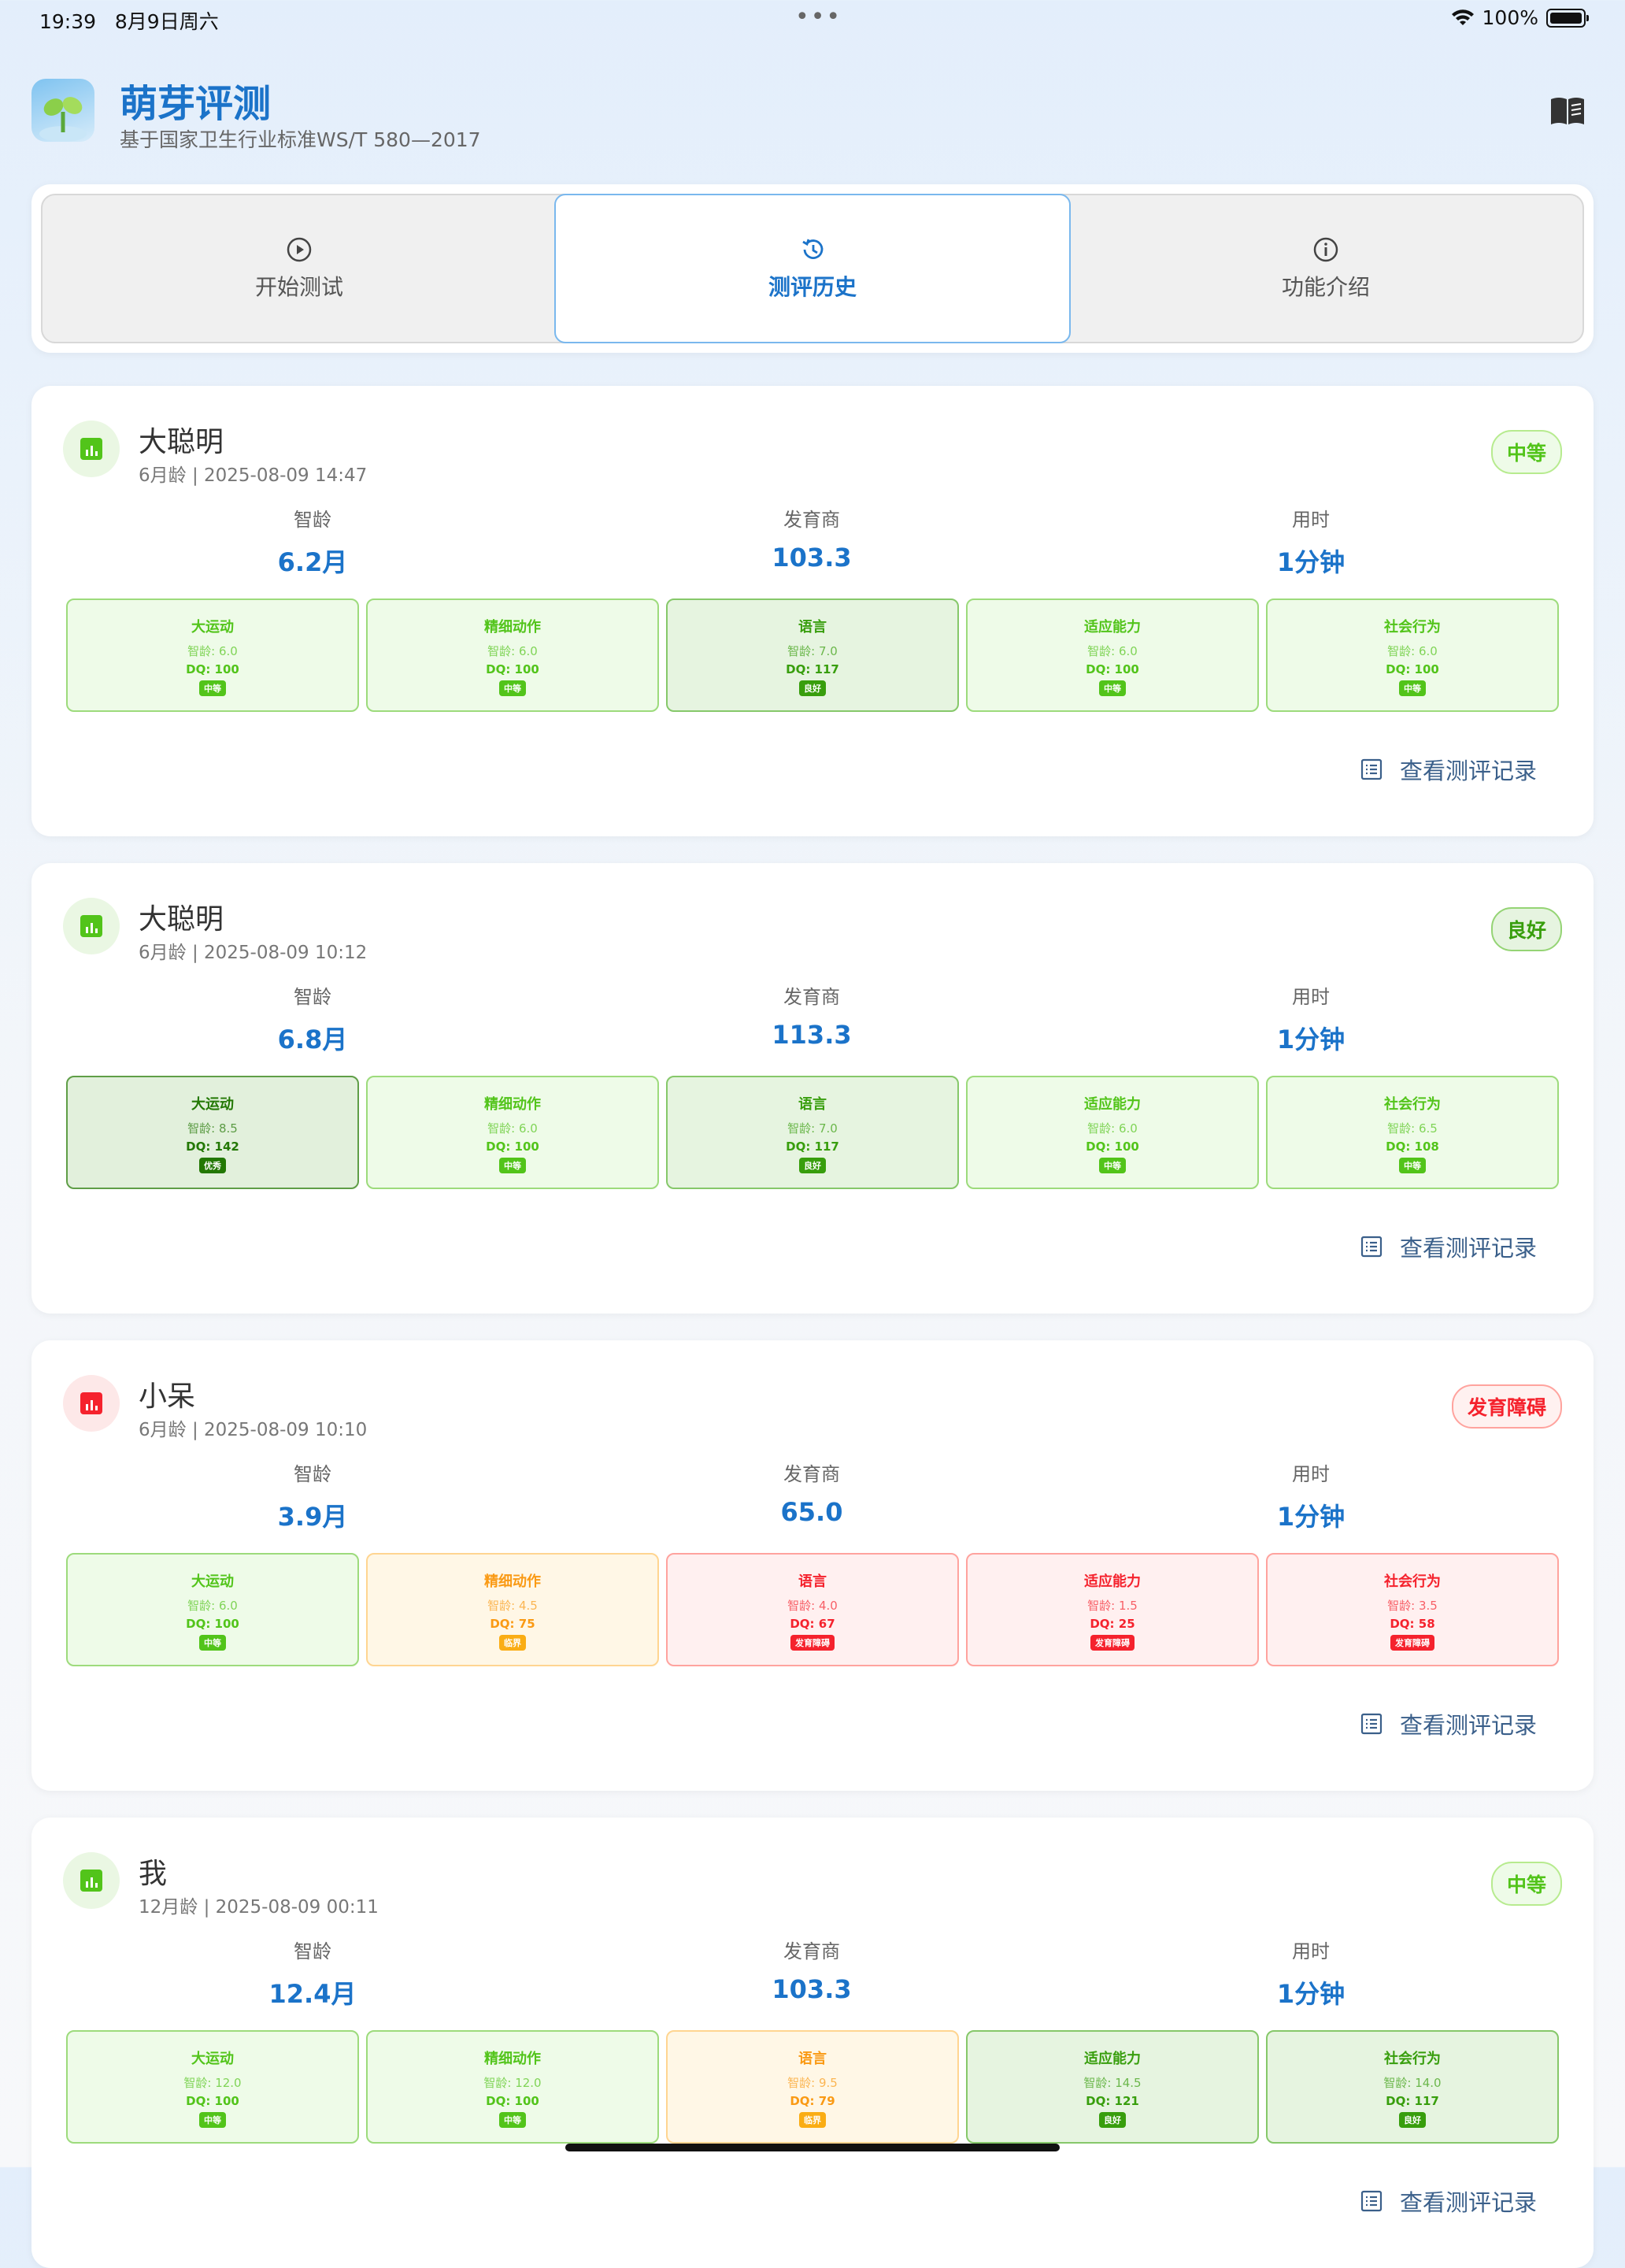 Image resolution: width=1625 pixels, height=2268 pixels. Describe the element at coordinates (1412, 1624) in the screenshot. I see `domain-dq: DQ: 58` at that location.